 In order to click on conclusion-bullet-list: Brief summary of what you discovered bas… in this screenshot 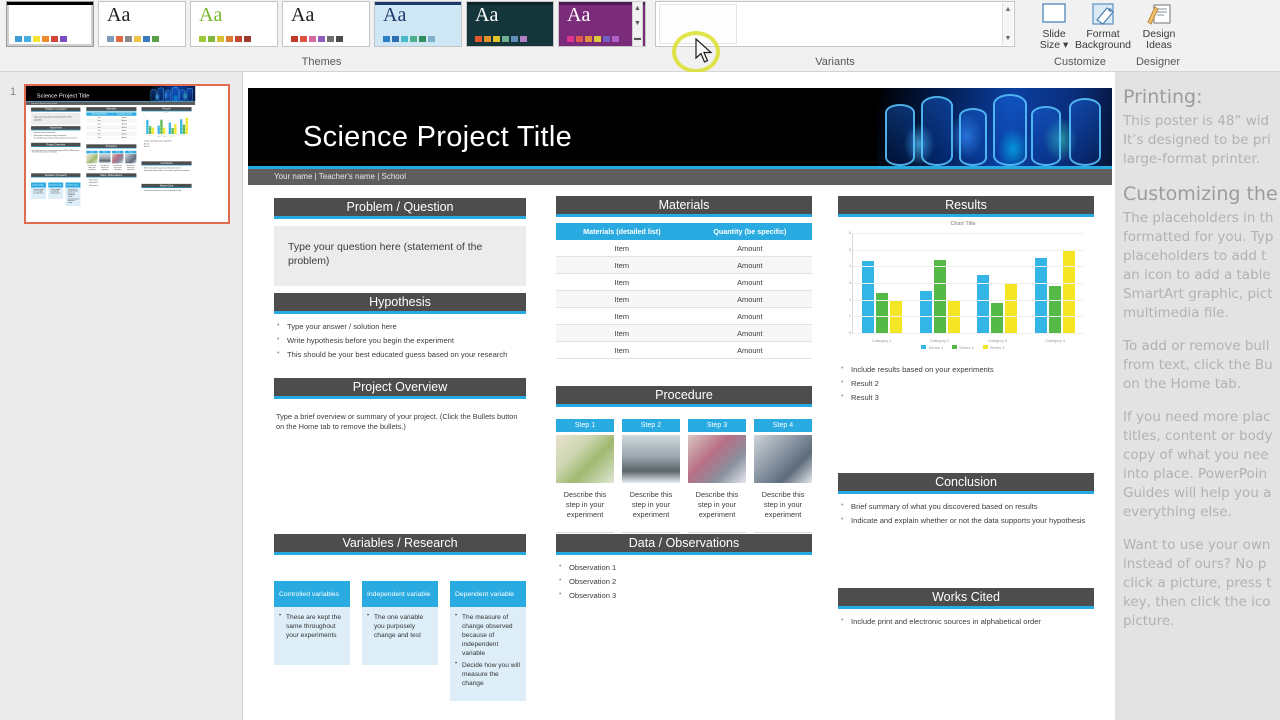, I will do `click(966, 513)`.